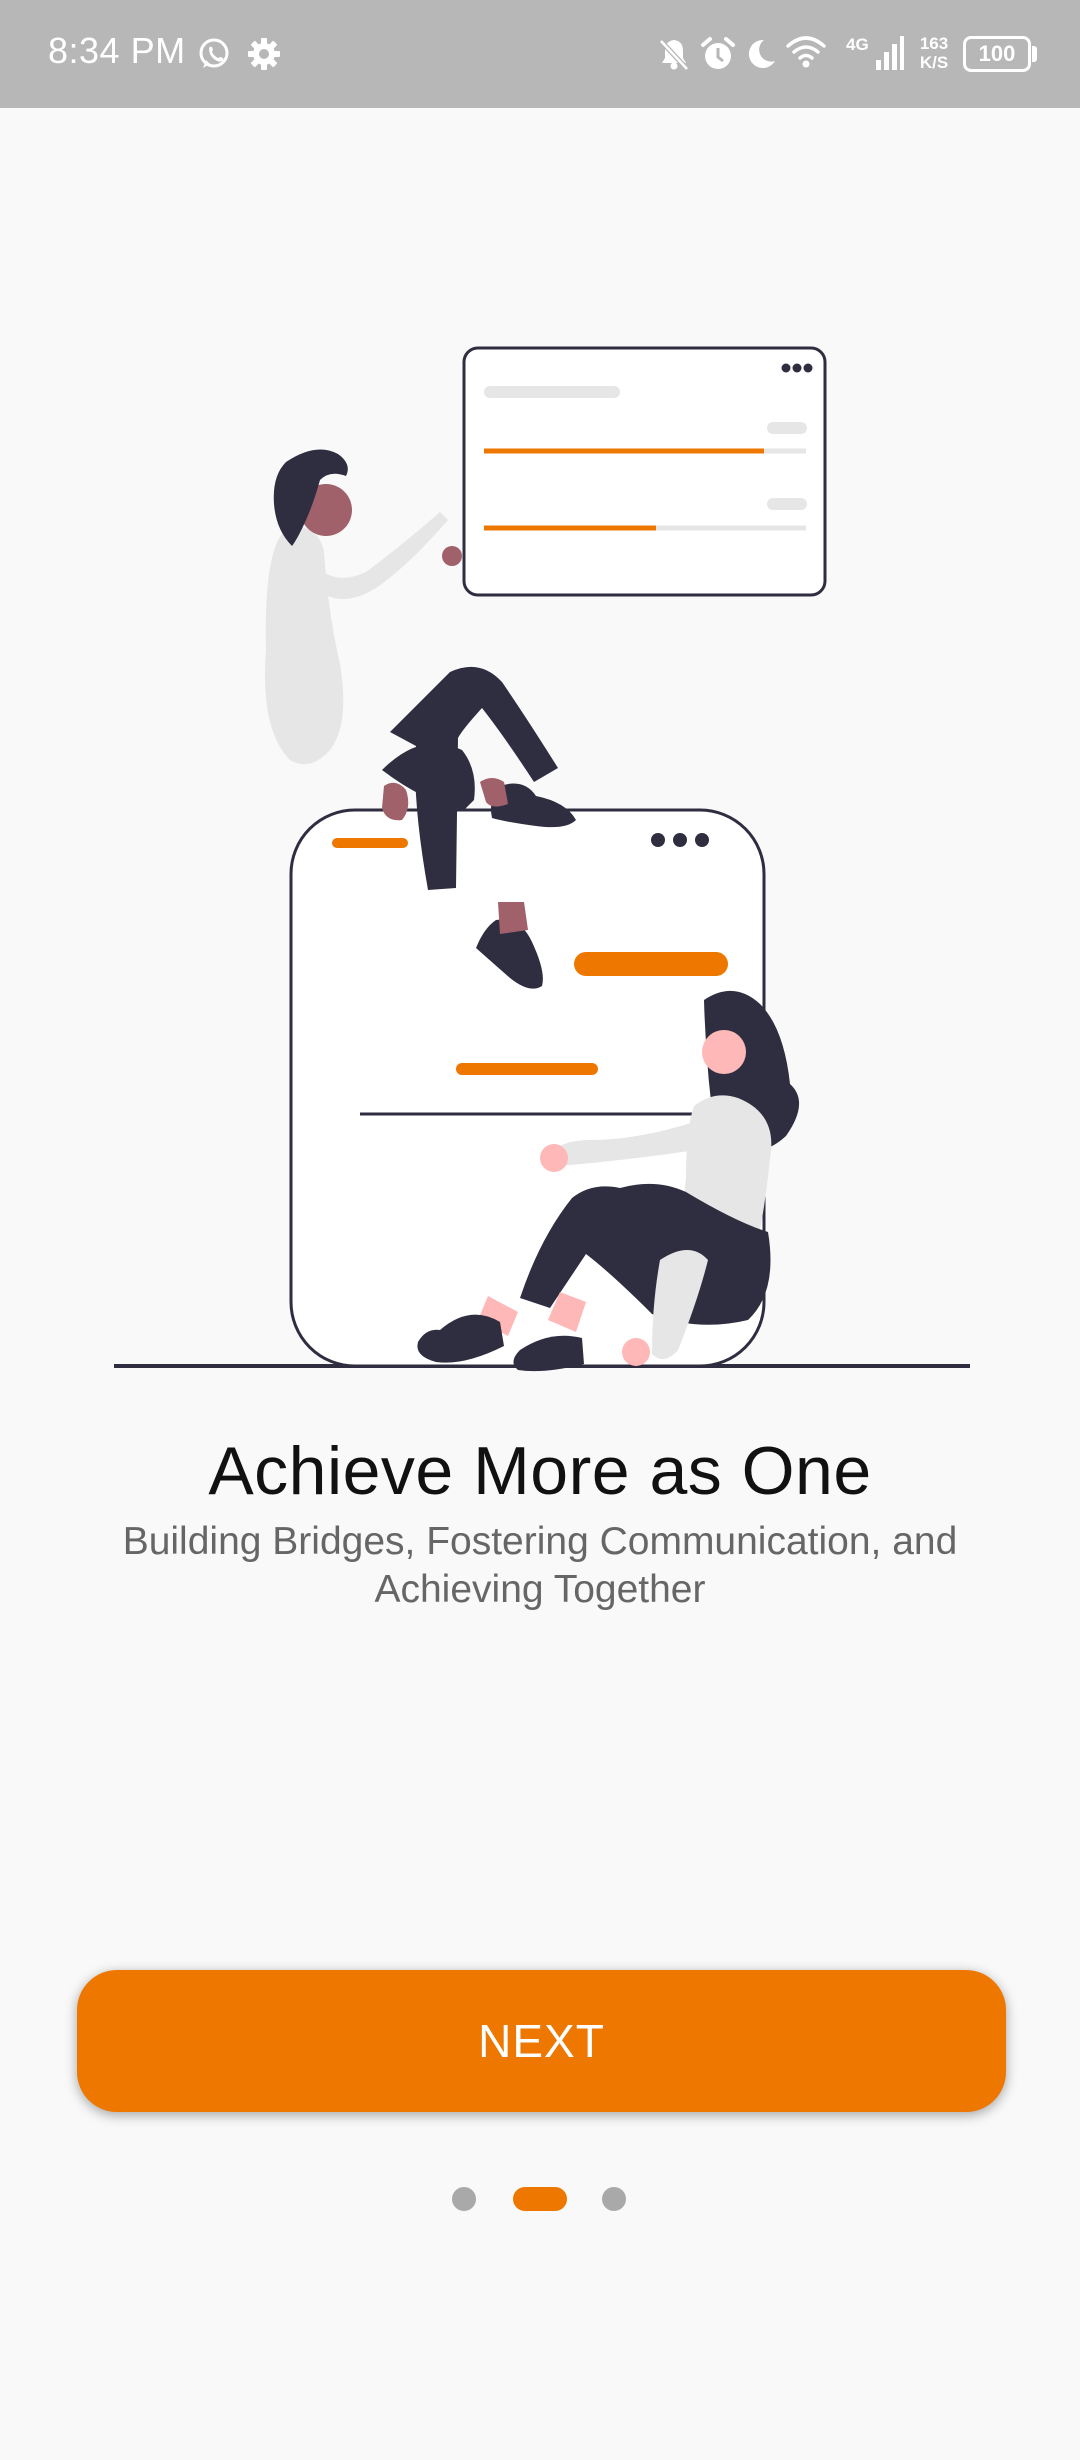 The width and height of the screenshot is (1080, 2460). Describe the element at coordinates (1034, 54) in the screenshot. I see `battery-tip` at that location.